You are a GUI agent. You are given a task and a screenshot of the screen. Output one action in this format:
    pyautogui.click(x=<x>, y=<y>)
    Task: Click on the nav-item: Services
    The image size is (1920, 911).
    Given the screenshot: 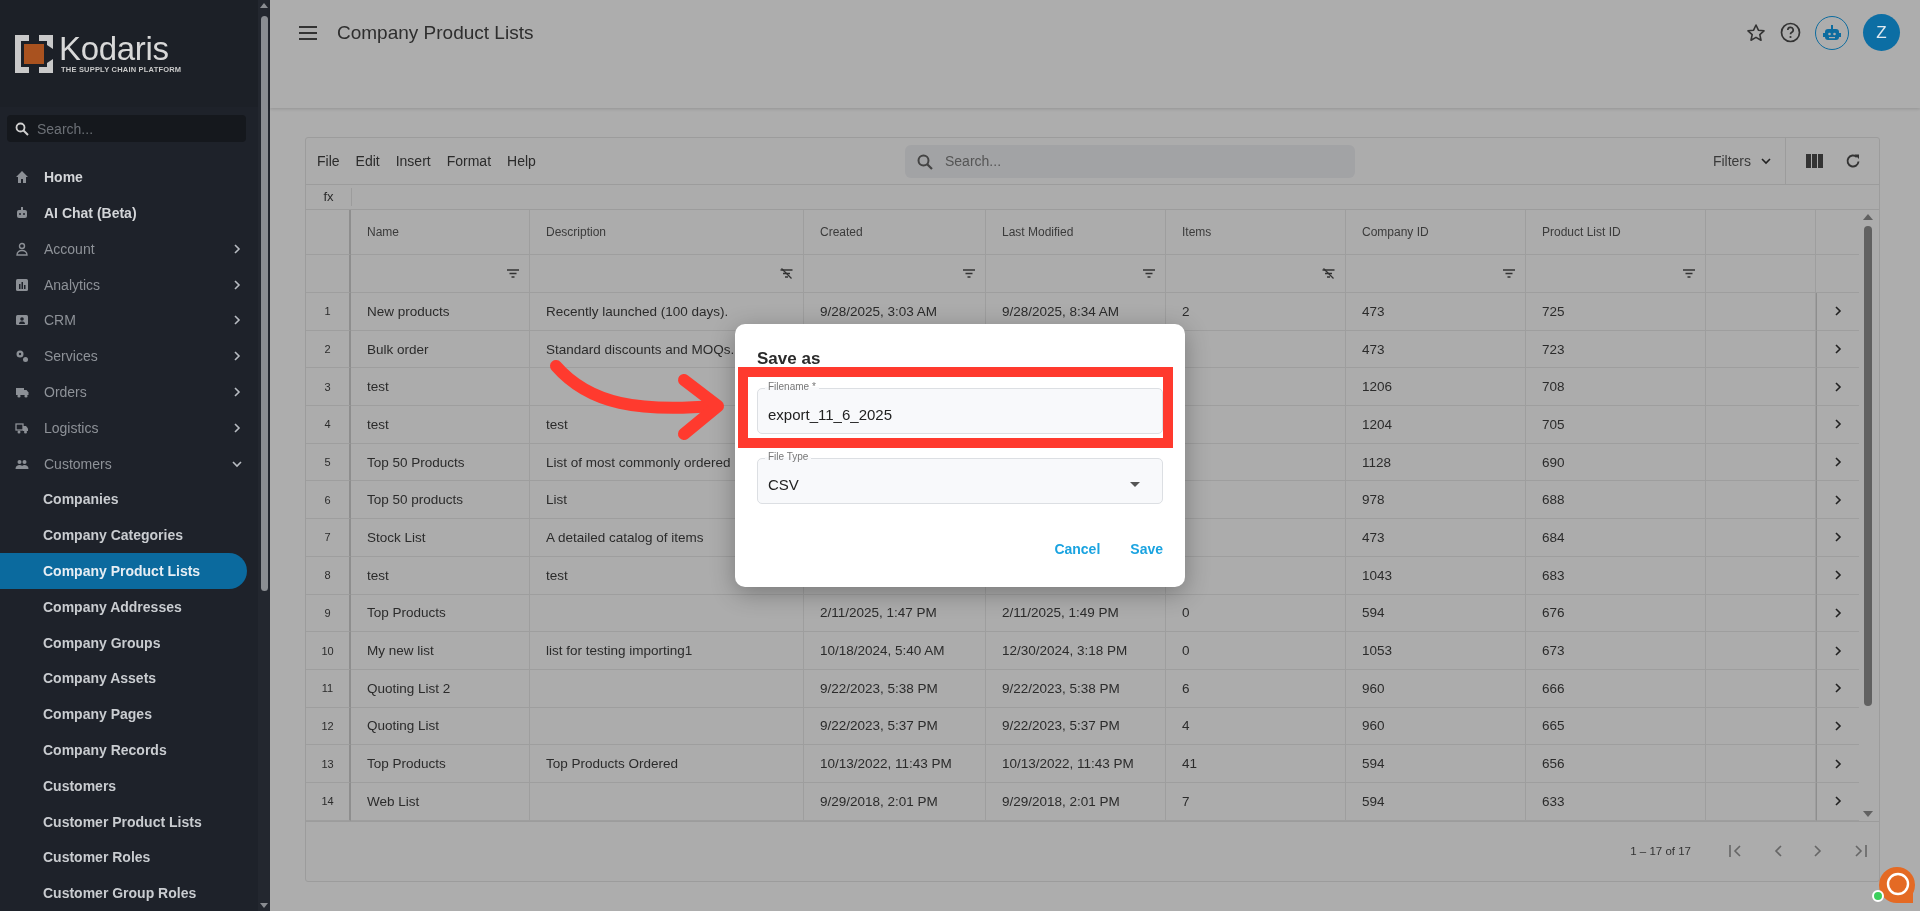 What is the action you would take?
    pyautogui.click(x=129, y=356)
    